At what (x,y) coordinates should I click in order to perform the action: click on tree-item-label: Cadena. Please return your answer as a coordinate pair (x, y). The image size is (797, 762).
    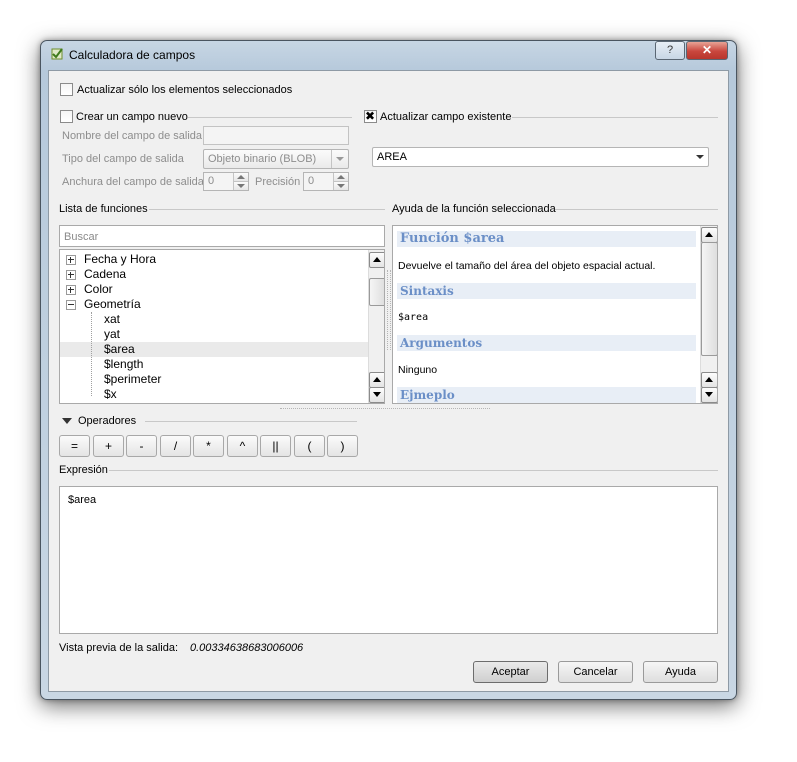
    Looking at the image, I should click on (105, 274).